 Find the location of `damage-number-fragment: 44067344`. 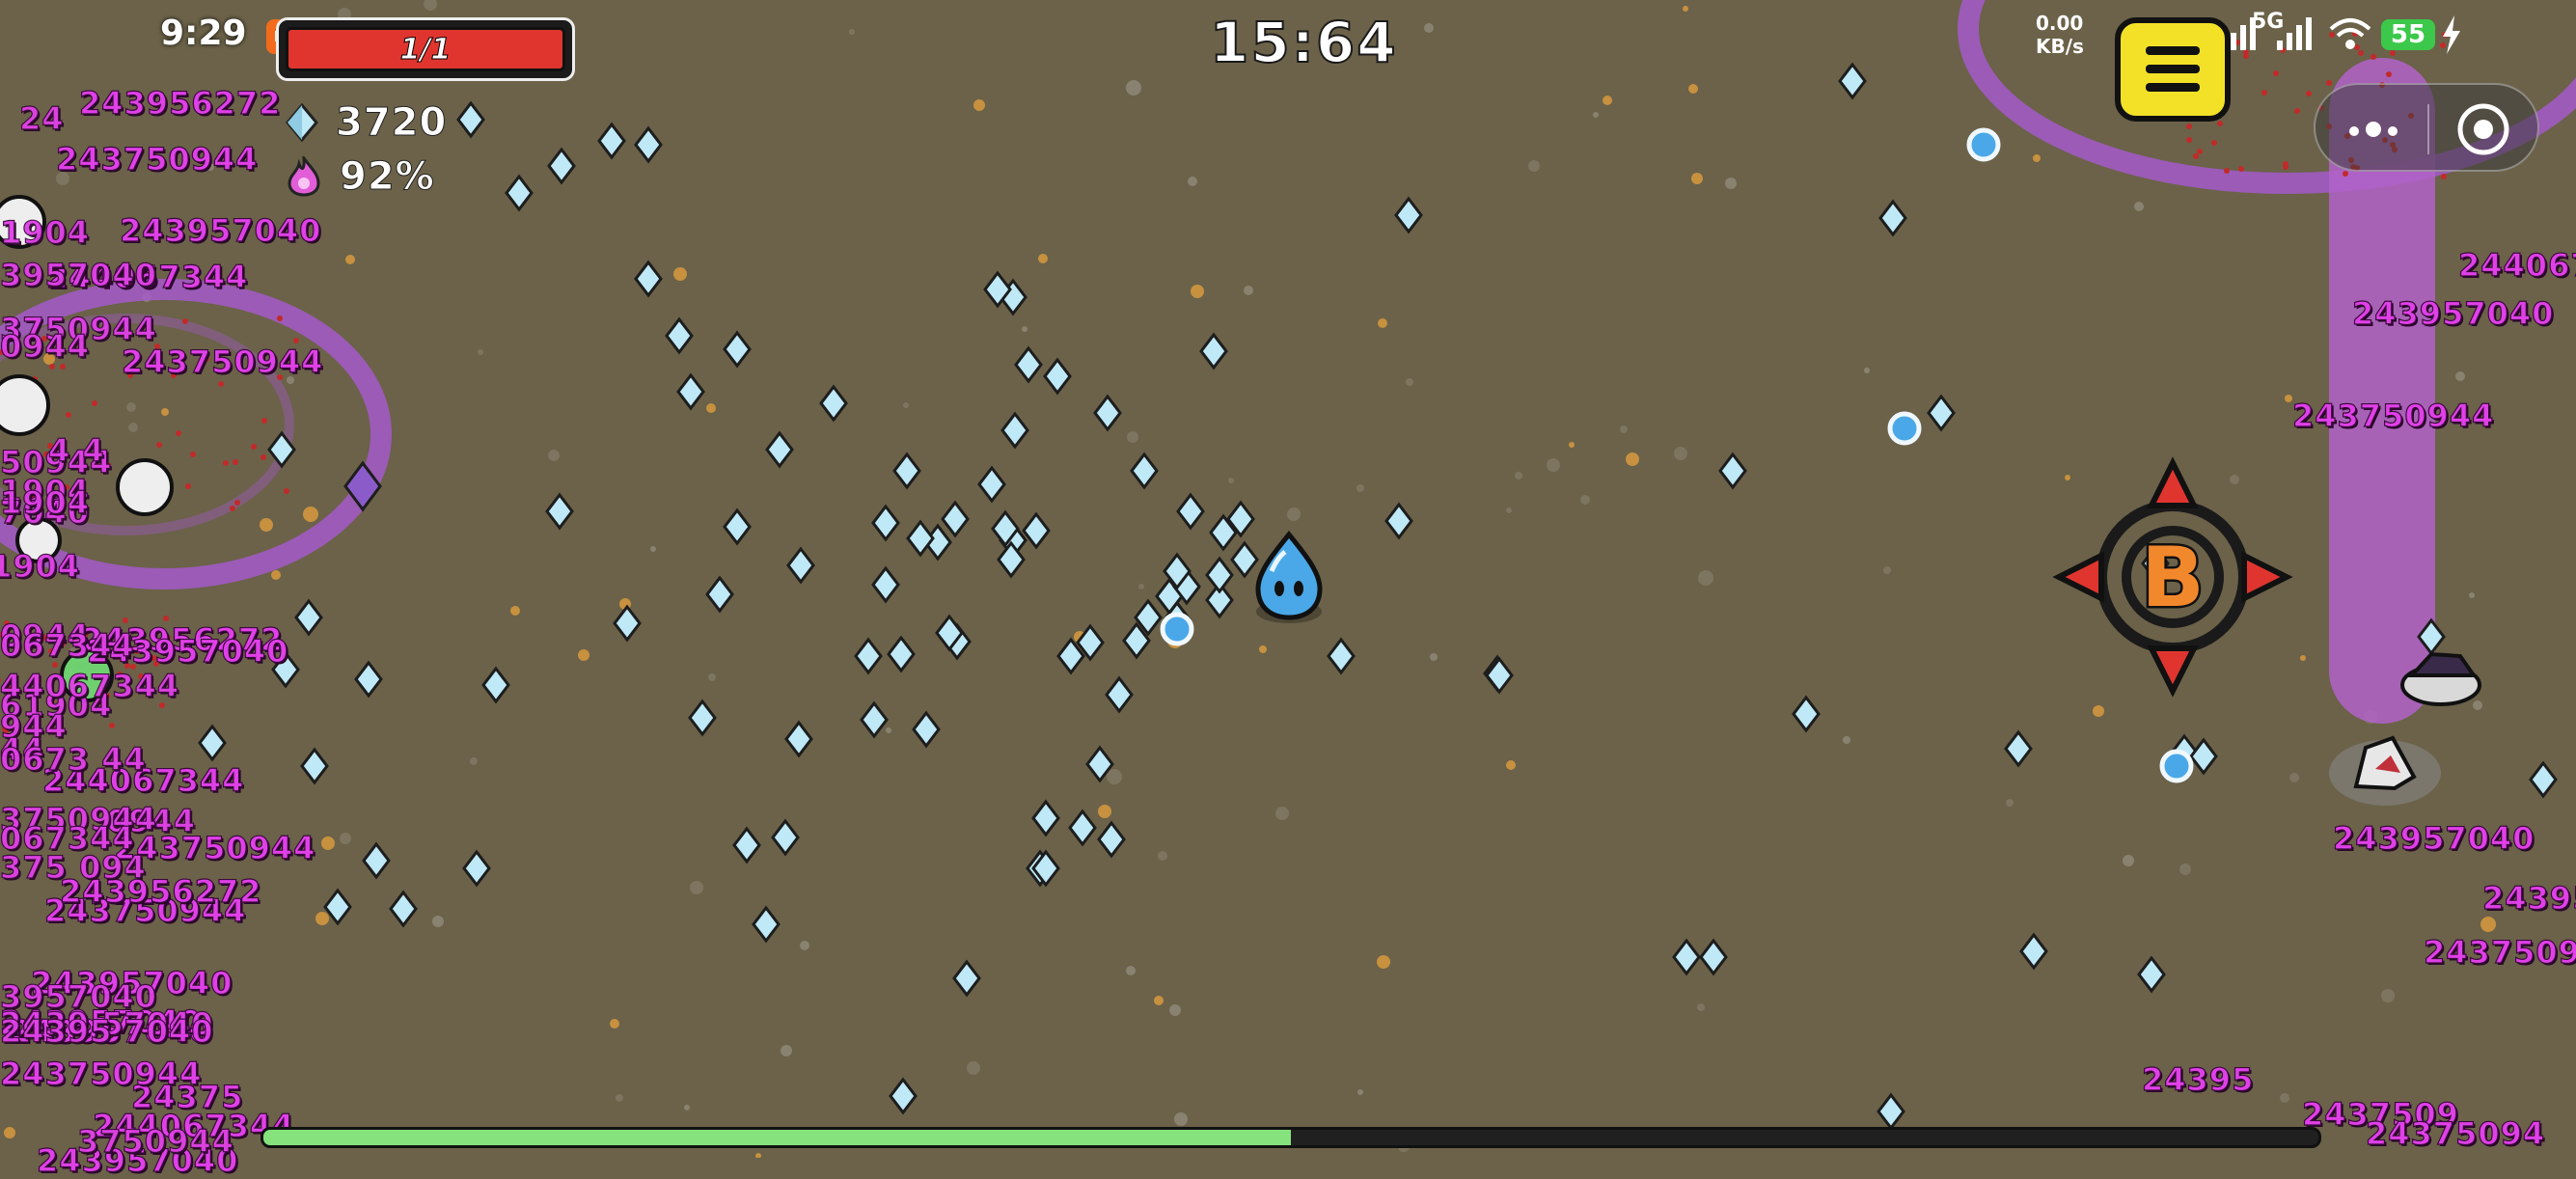

damage-number-fragment: 44067344 is located at coordinates (90, 685).